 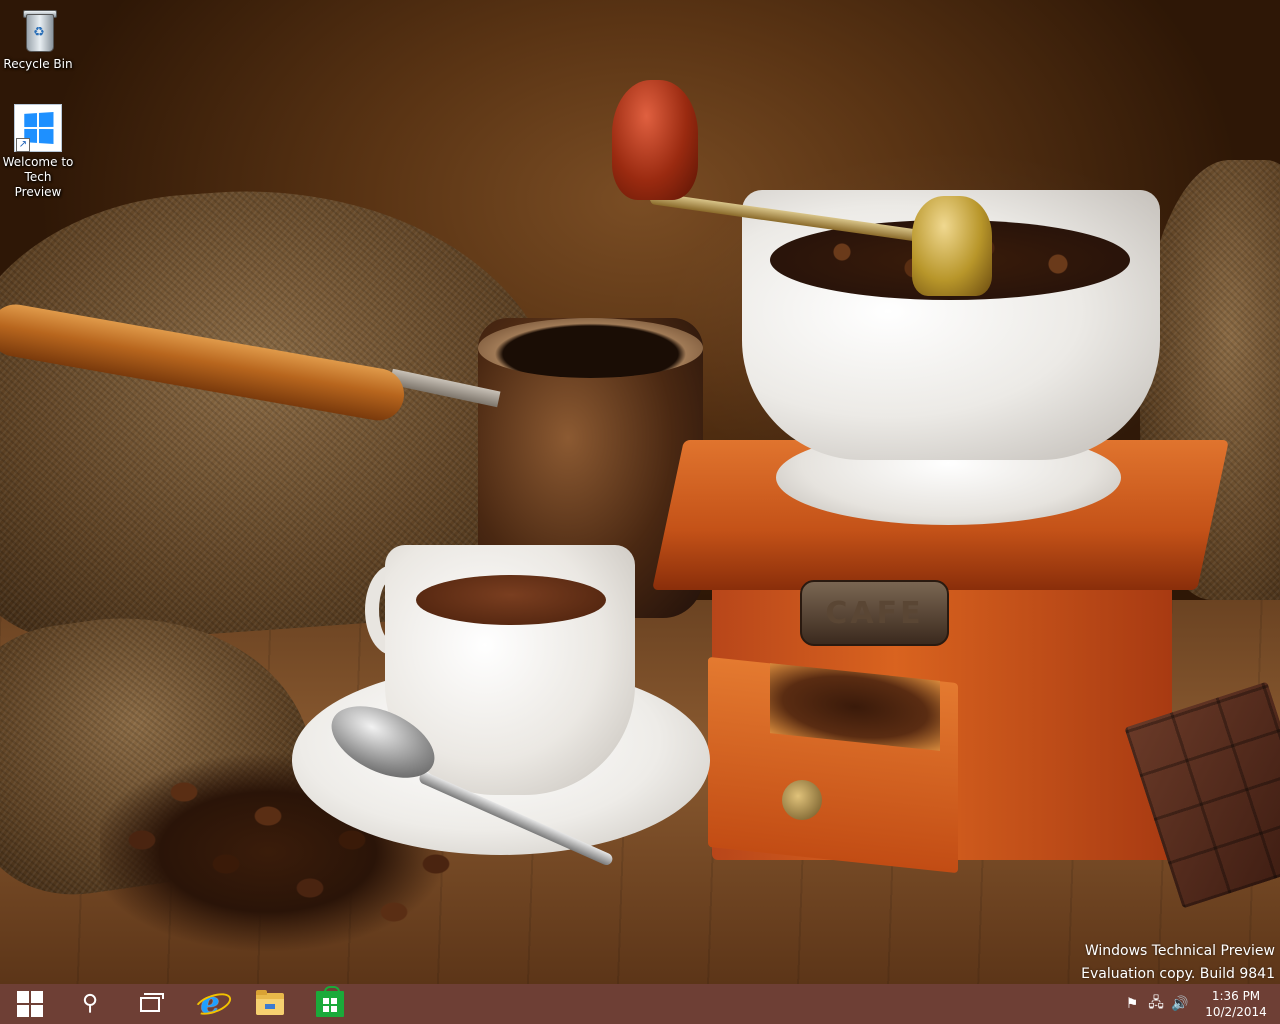 I want to click on wallpaper-copper-pot-rim, so click(x=590, y=348).